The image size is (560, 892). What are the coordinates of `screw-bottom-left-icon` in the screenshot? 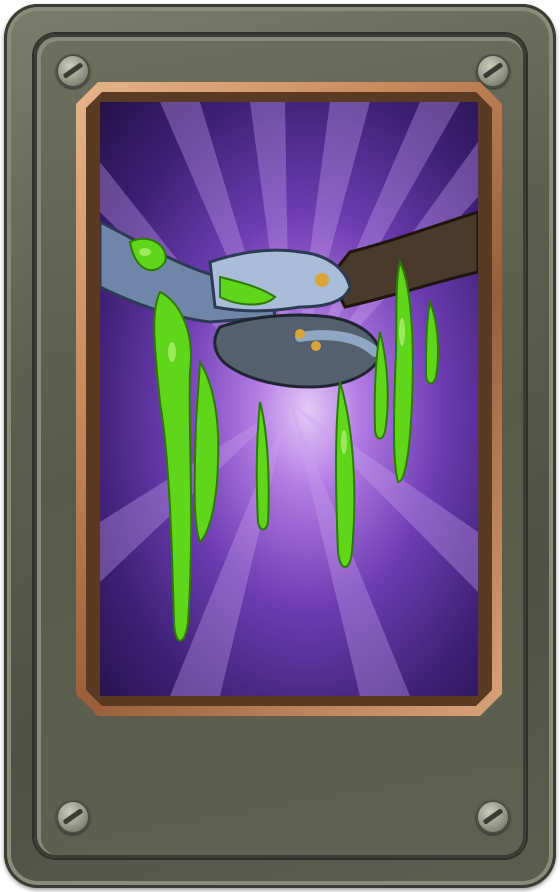 It's located at (73, 817).